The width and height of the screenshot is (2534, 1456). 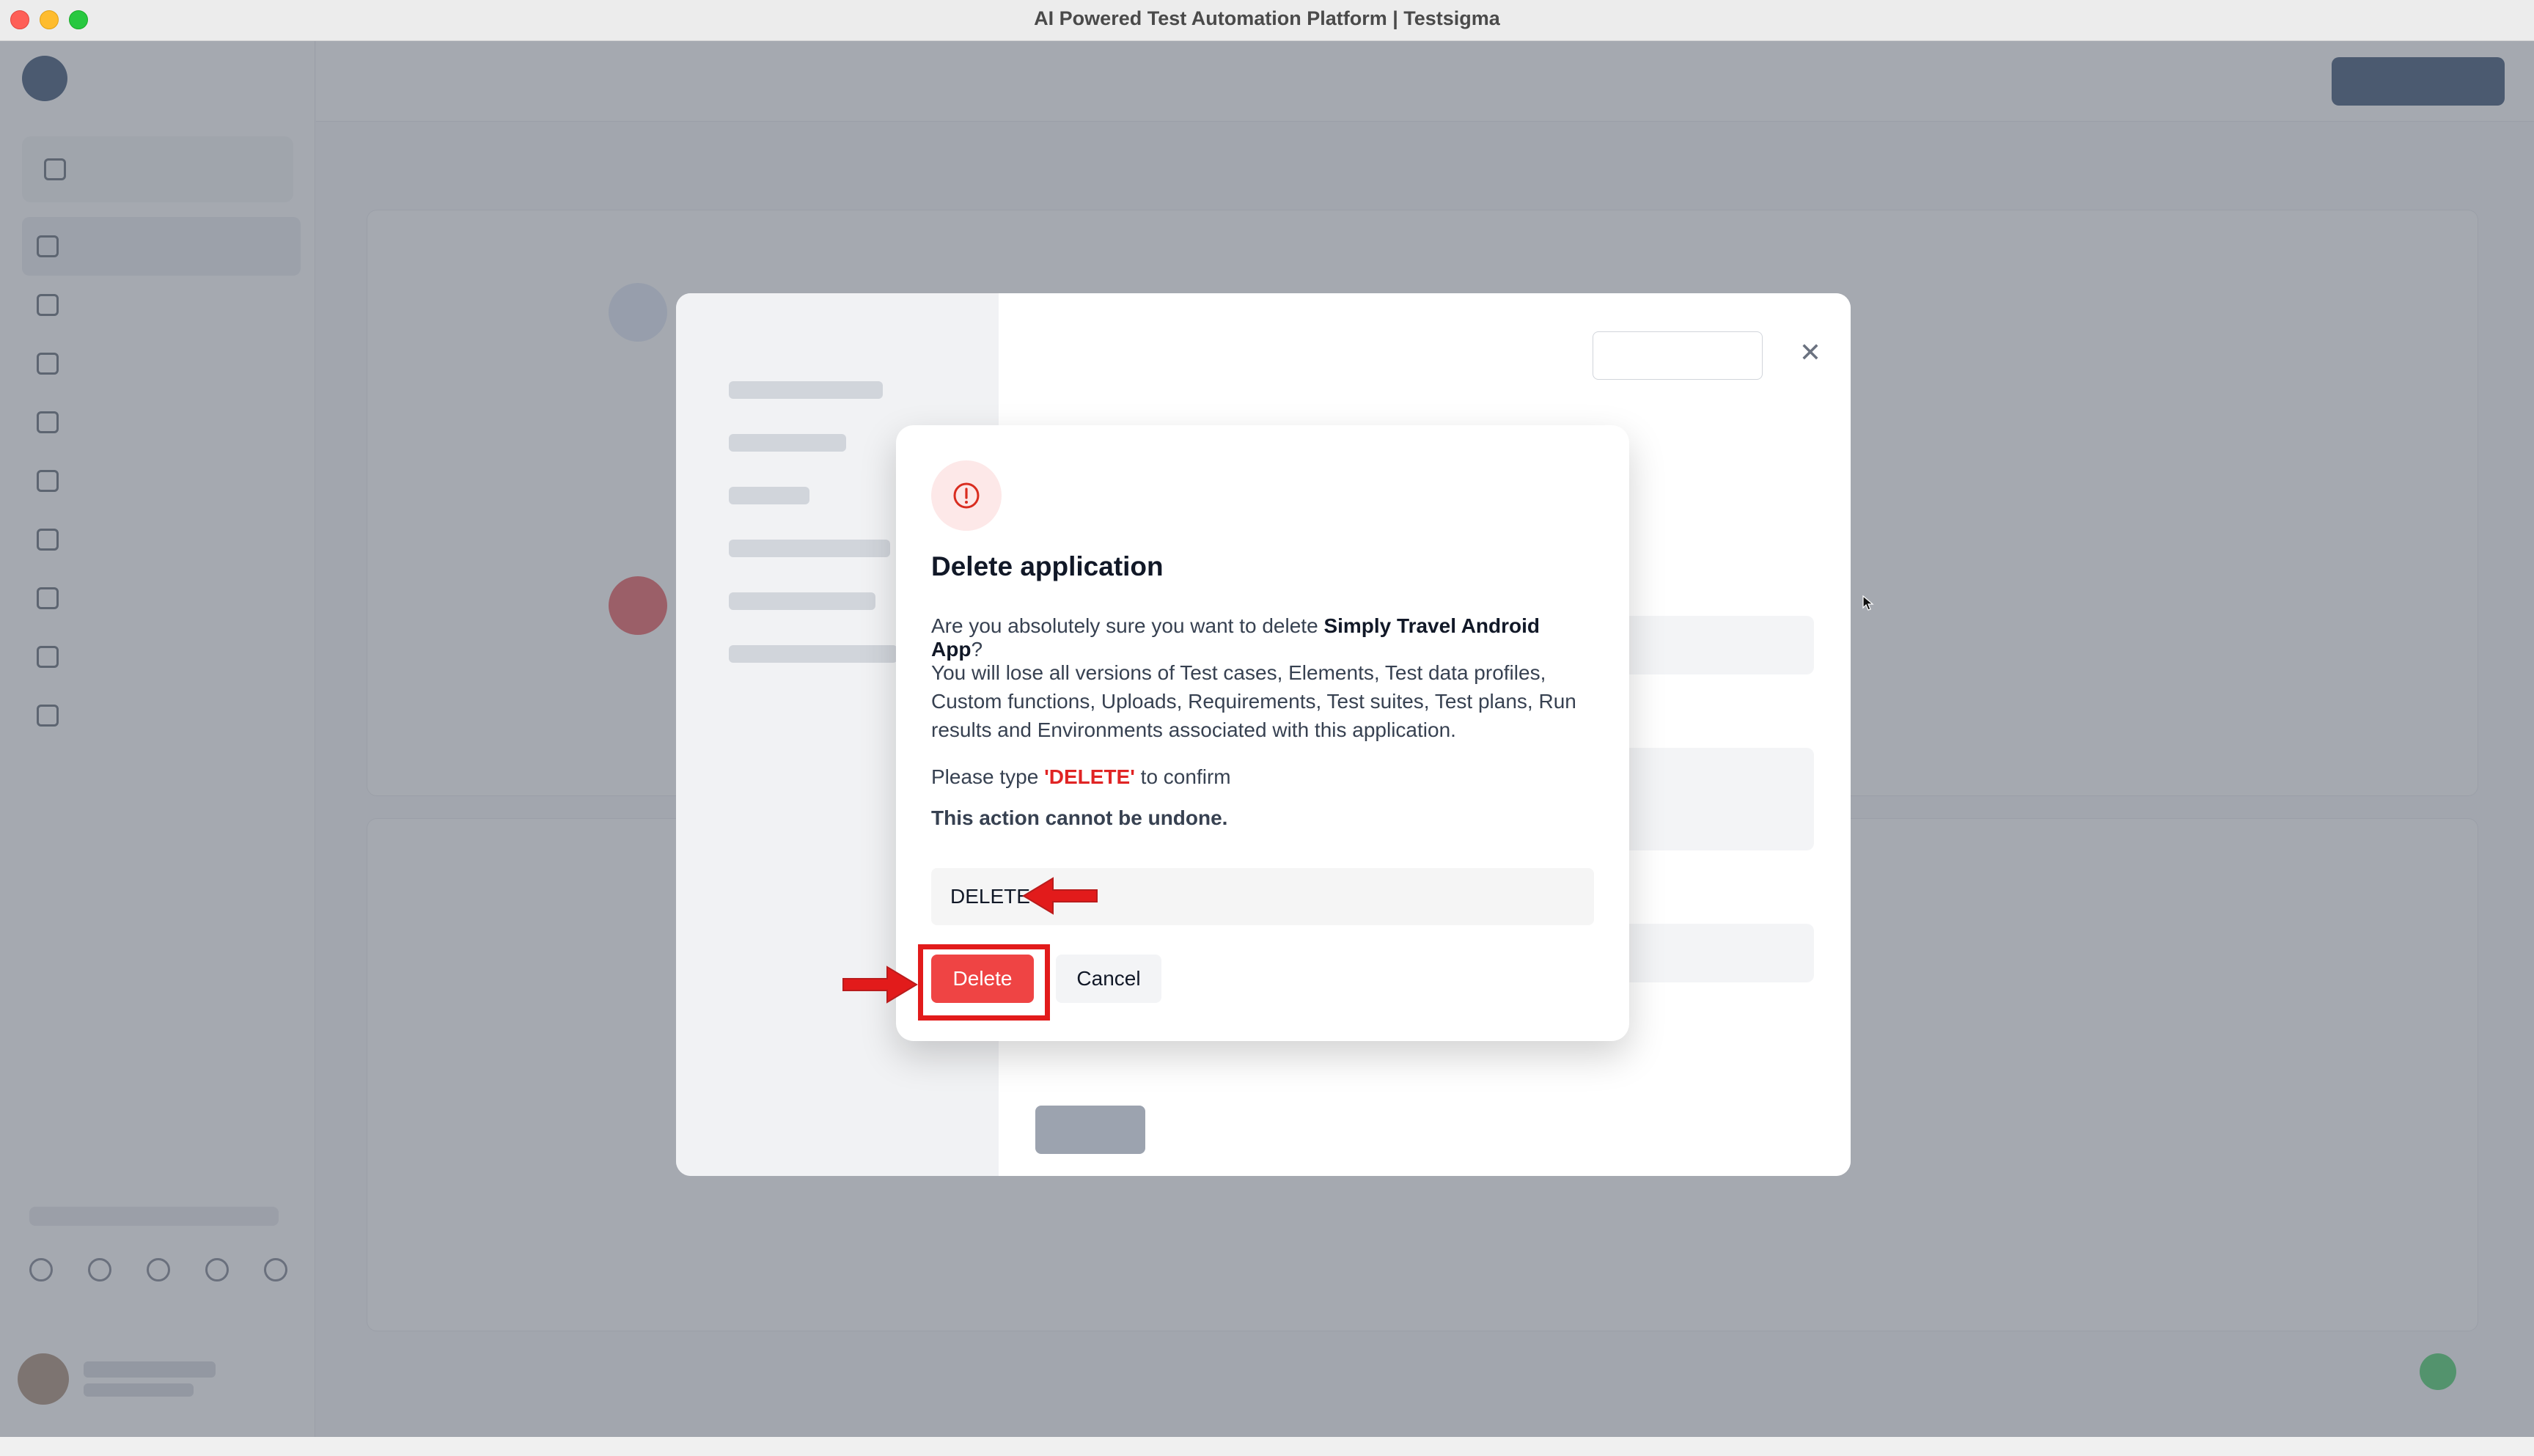 What do you see at coordinates (1108, 979) in the screenshot?
I see `cancel-button: Cancel` at bounding box center [1108, 979].